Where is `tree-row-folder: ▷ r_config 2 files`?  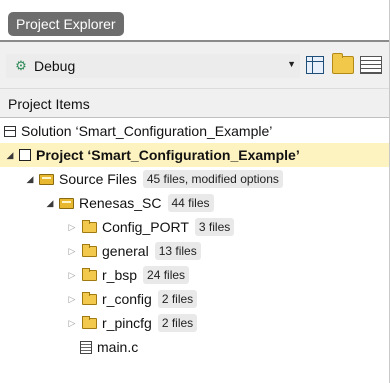
tree-row-folder: ▷ r_config 2 files is located at coordinates (194, 299).